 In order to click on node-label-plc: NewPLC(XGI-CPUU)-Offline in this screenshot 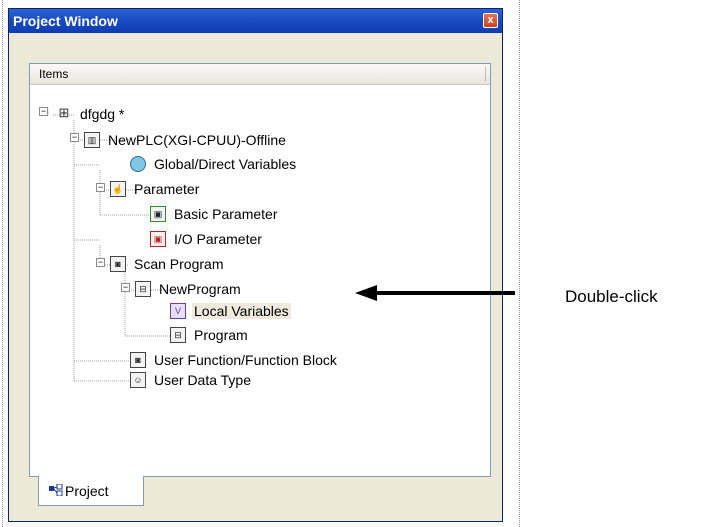, I will do `click(197, 140)`.